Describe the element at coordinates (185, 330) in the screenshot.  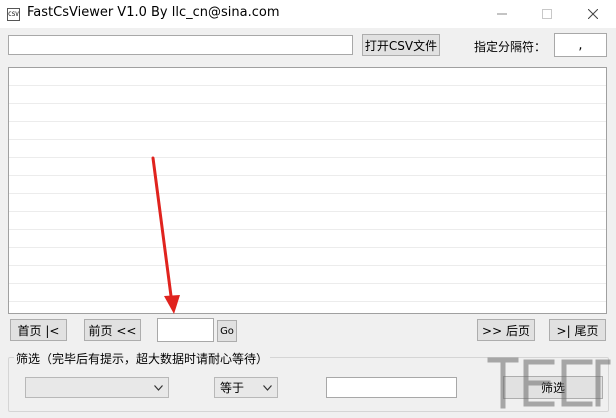
I see `page-number-input` at that location.